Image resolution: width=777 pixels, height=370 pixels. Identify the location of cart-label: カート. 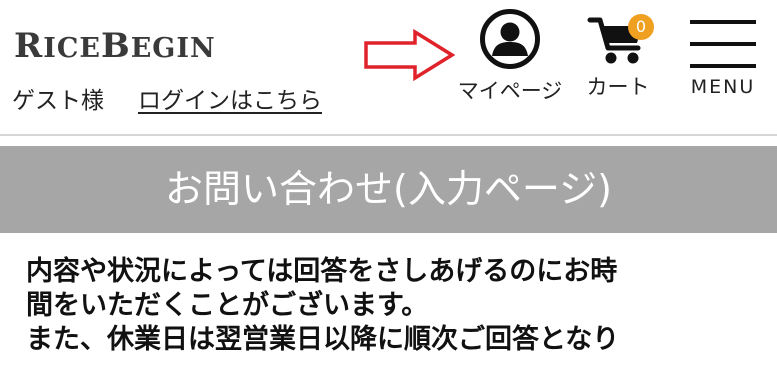
(618, 87).